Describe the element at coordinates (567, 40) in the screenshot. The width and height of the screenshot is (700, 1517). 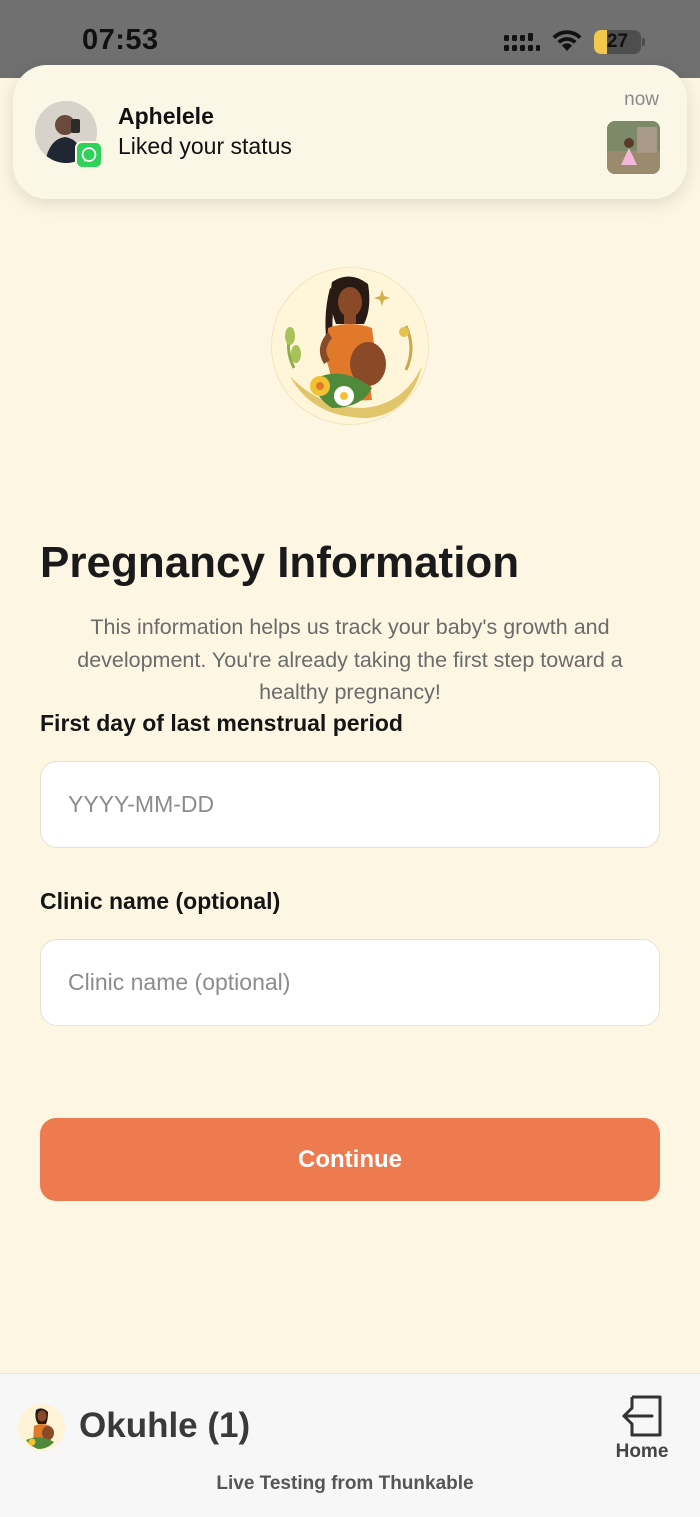
I see `wifi-icon` at that location.